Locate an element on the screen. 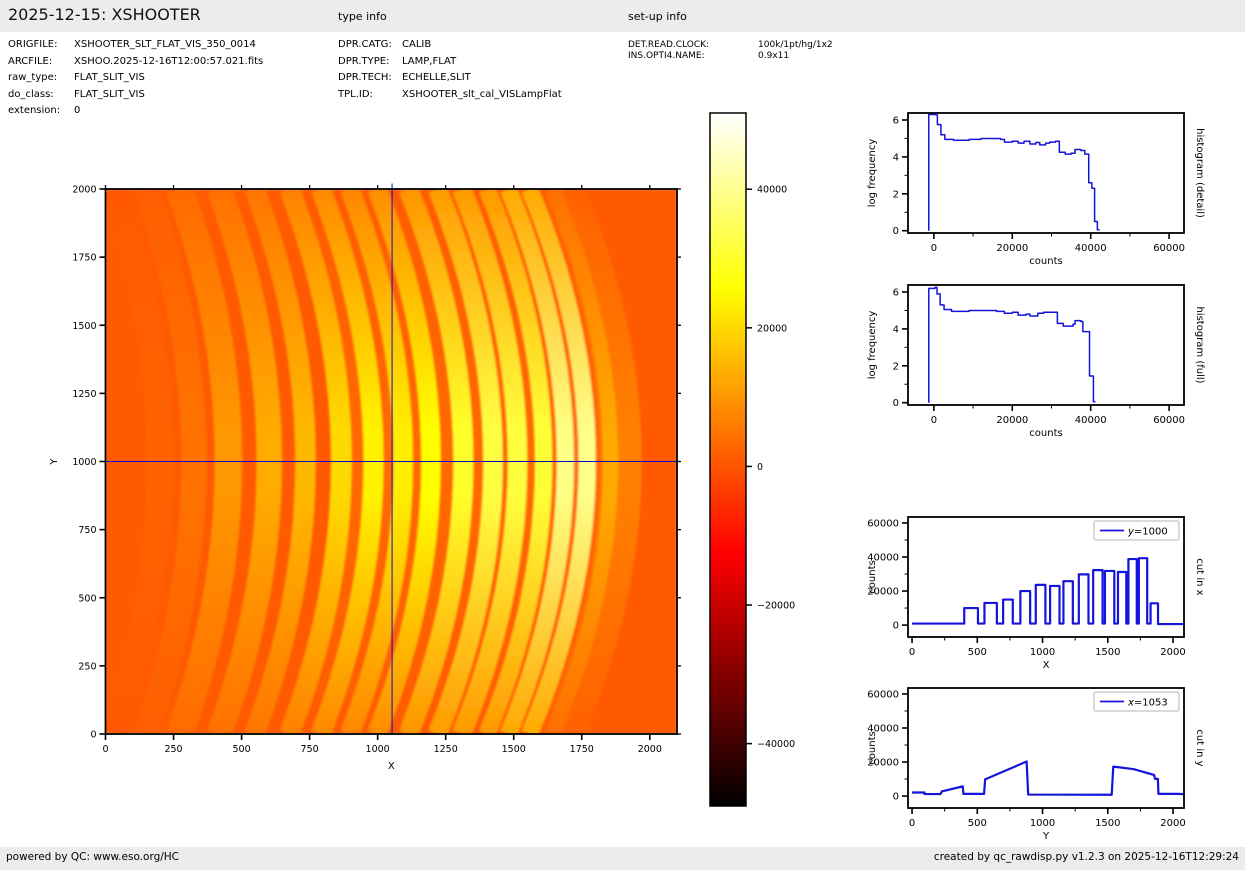  y-tick-label: 1250 is located at coordinates (84, 394).